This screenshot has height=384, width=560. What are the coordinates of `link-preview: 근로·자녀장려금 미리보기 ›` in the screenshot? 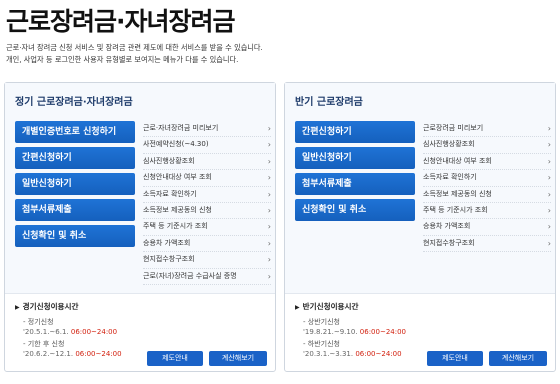 It's located at (207, 129).